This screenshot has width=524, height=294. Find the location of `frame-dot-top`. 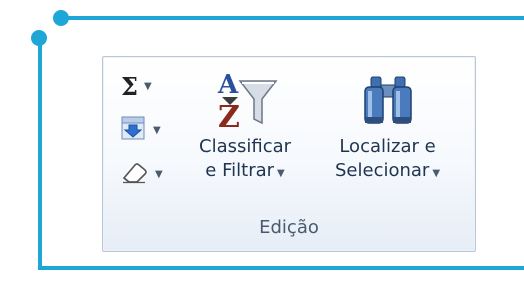

frame-dot-top is located at coordinates (61, 18).